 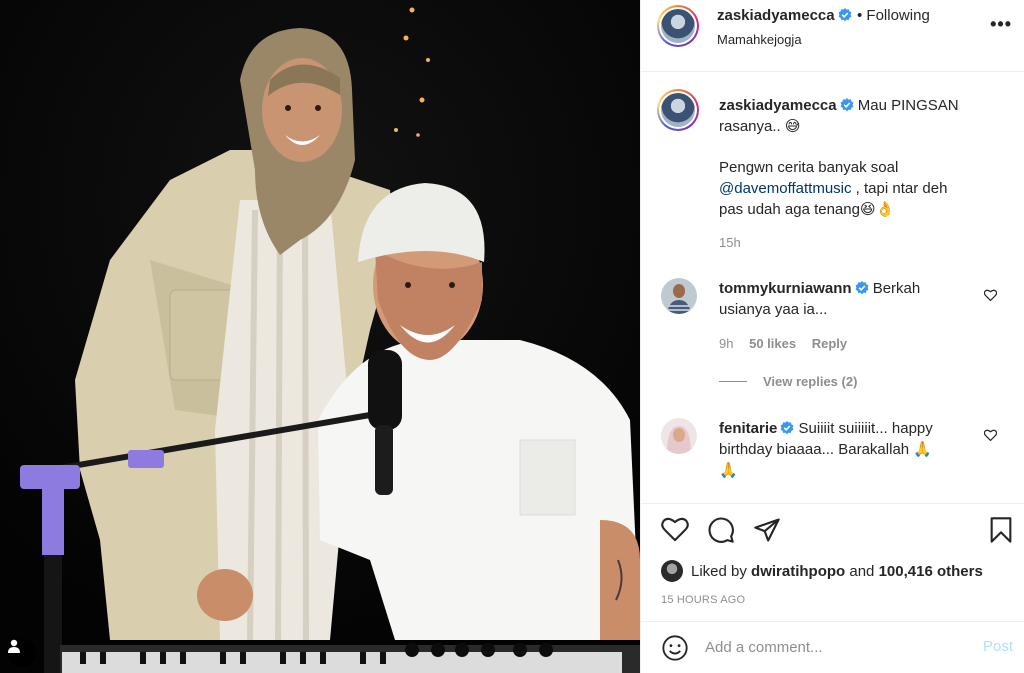 I want to click on caption-author-avatar, so click(x=678, y=110).